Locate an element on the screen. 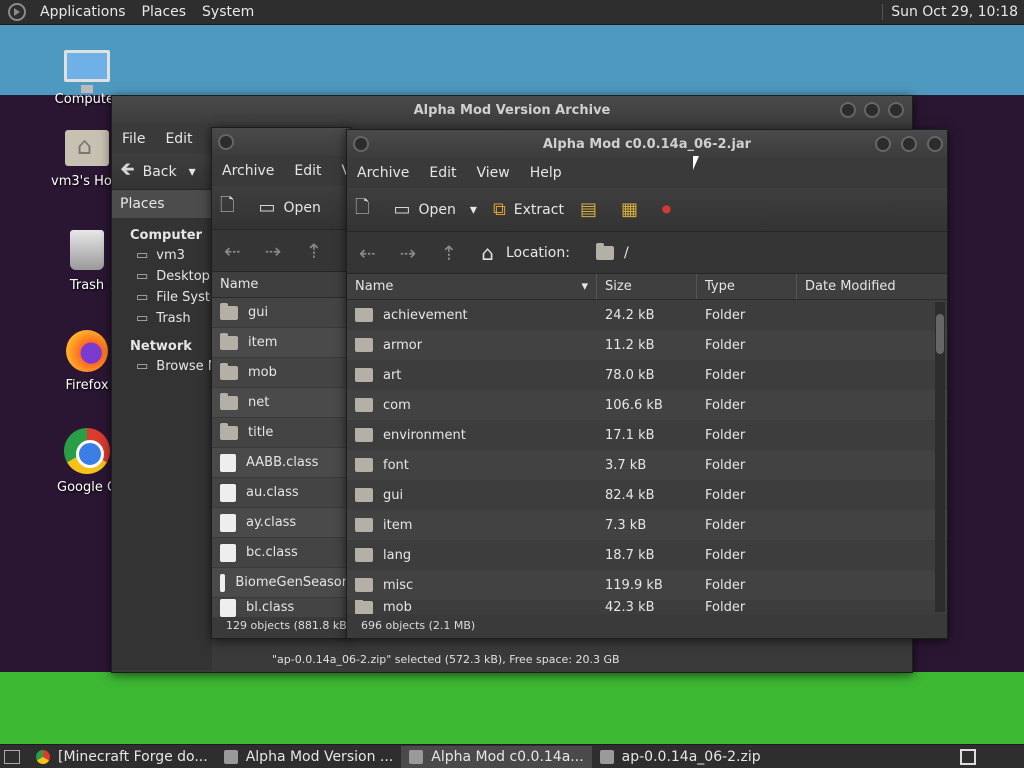 This screenshot has height=768, width=1024. chrome-icon is located at coordinates (43, 756).